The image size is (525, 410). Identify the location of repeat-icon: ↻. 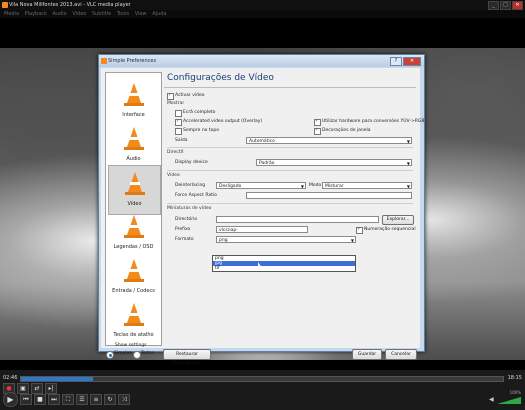
(110, 399).